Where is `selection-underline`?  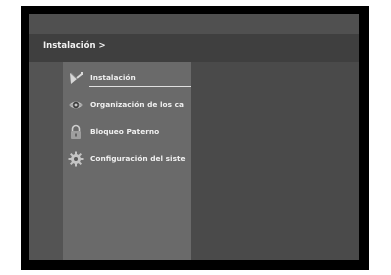
selection-underline is located at coordinates (140, 86).